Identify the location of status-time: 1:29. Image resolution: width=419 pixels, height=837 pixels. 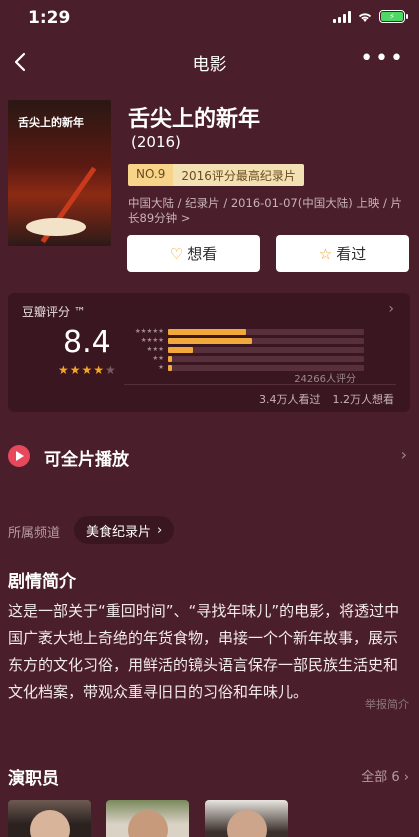
(49, 18).